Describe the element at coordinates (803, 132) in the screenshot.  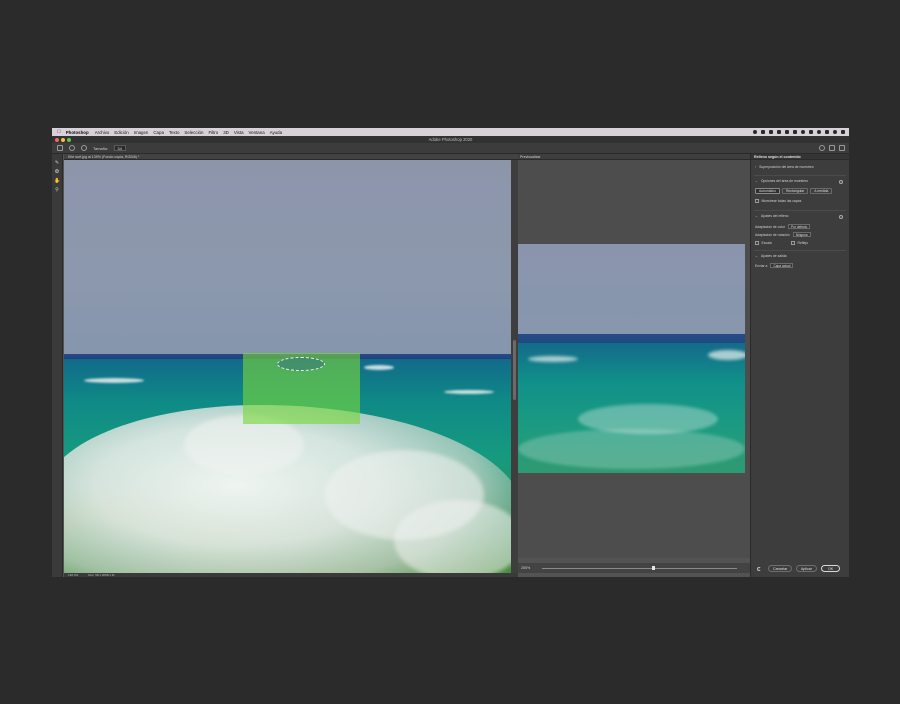
I see `timer-icon` at that location.